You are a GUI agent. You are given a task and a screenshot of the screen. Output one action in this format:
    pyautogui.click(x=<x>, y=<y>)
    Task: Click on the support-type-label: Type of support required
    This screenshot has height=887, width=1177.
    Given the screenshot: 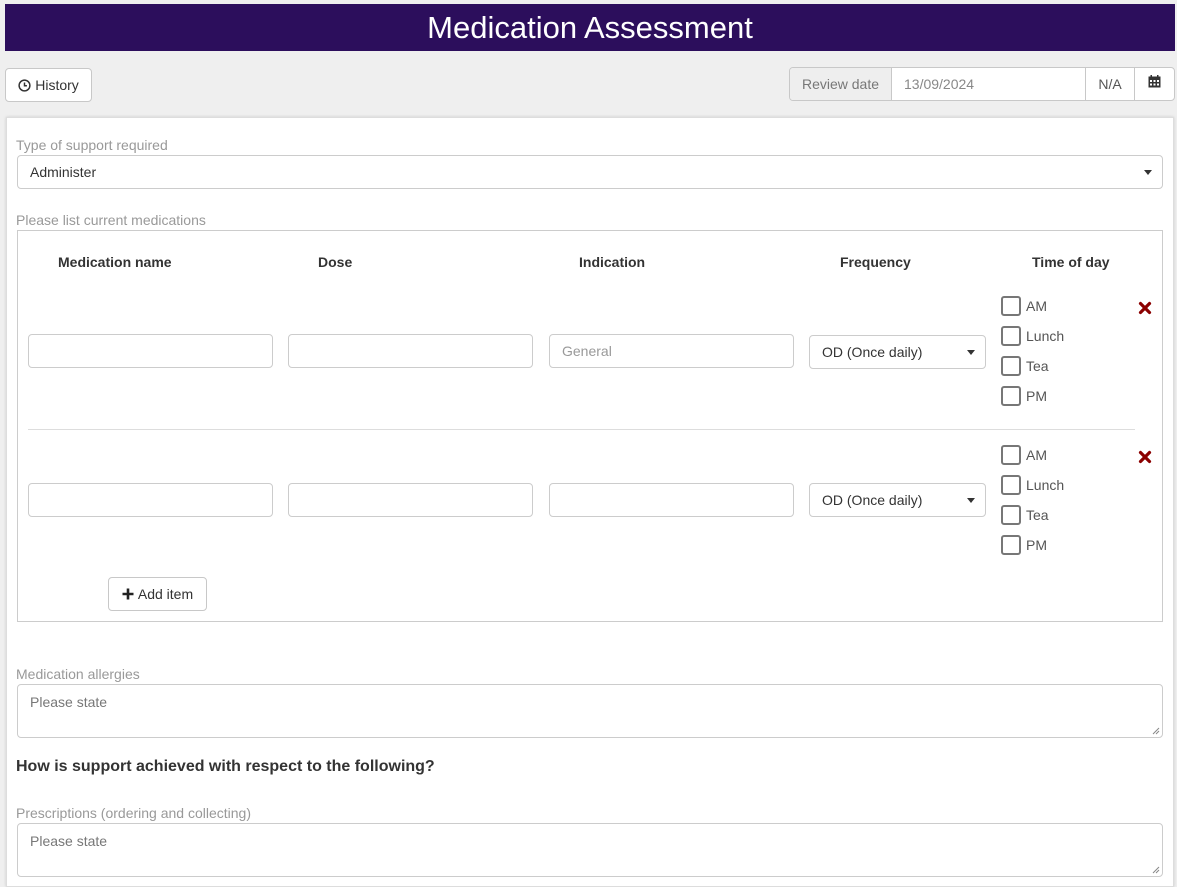 What is the action you would take?
    pyautogui.click(x=92, y=145)
    